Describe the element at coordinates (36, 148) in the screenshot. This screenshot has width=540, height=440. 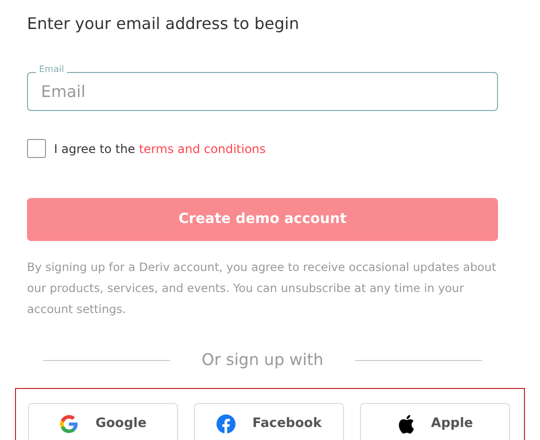
I see `checkbox` at that location.